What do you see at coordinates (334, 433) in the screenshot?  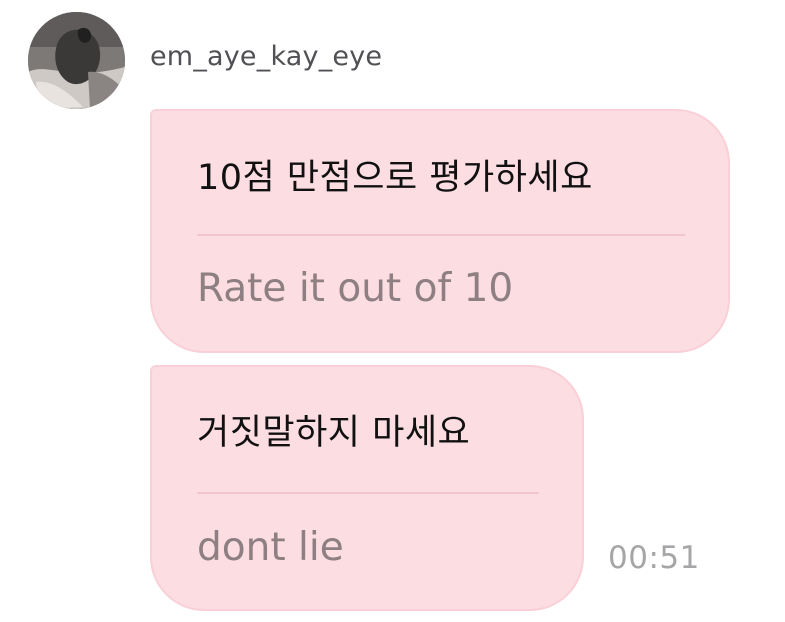 I see `message-text: 거짓말하지 마세요` at bounding box center [334, 433].